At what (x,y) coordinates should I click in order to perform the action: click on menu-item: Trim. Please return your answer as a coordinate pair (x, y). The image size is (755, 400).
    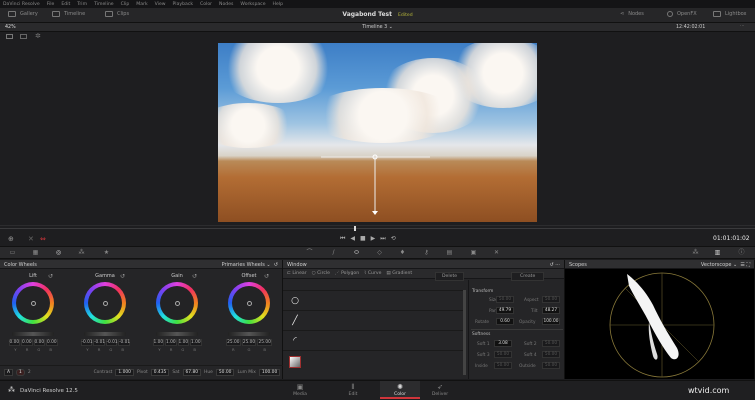
    Looking at the image, I should click on (82, 4).